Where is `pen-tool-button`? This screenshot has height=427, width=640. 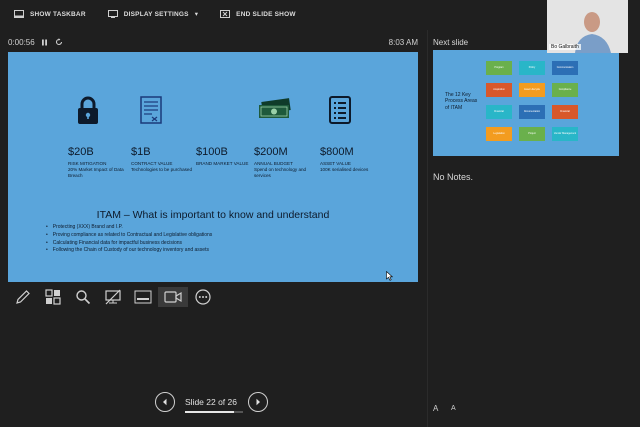 pen-tool-button is located at coordinates (23, 297).